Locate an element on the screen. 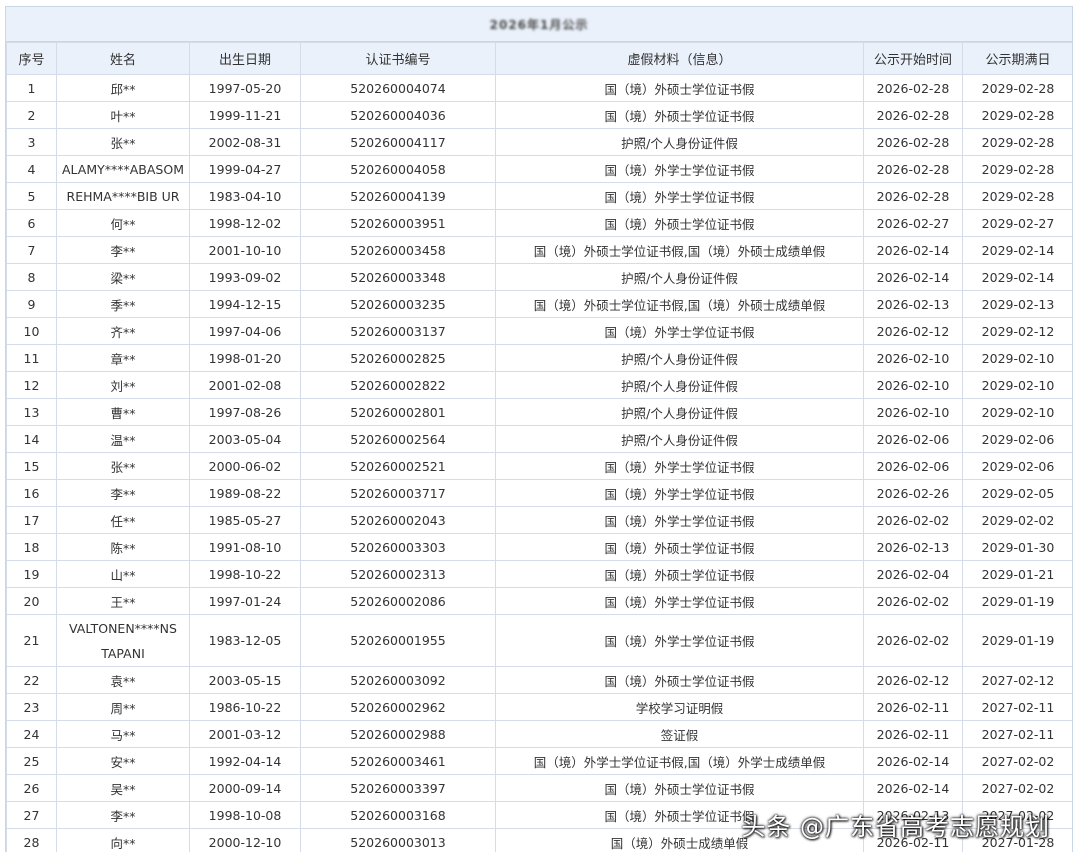 The image size is (1080, 852). cell-cert-number: 520260003717 is located at coordinates (398, 493).